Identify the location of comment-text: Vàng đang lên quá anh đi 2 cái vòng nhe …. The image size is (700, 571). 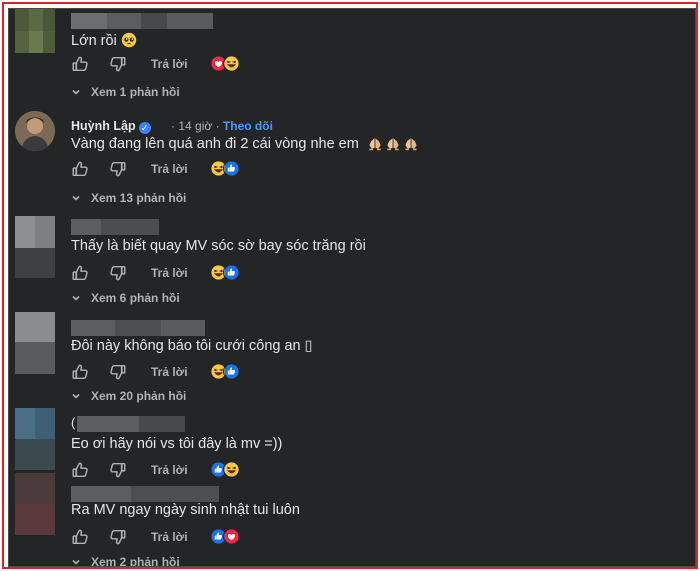
(245, 143).